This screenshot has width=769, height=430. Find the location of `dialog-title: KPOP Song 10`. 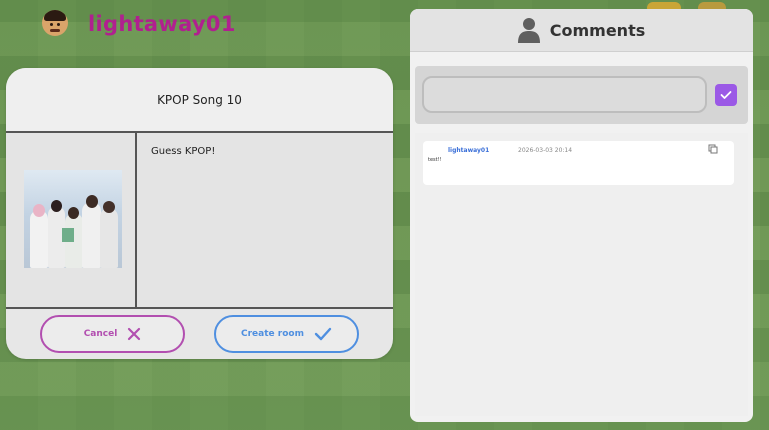

dialog-title: KPOP Song 10 is located at coordinates (199, 99).